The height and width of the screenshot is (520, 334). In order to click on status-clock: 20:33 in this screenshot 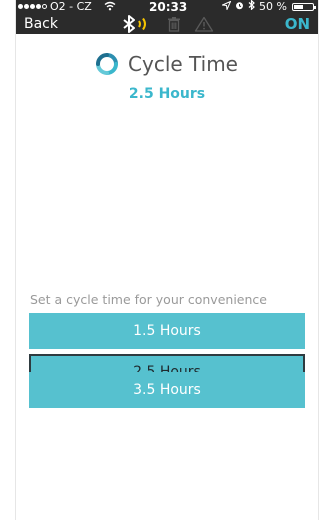, I will do `click(168, 7)`.